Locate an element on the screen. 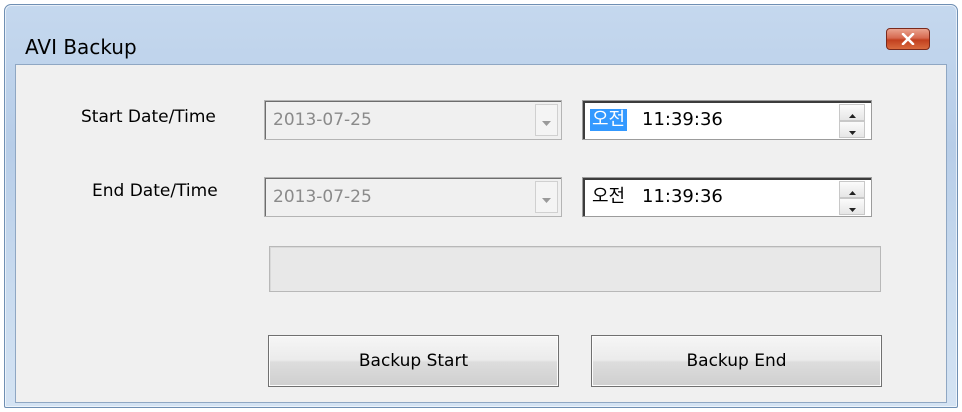  end-date-dropdown-button is located at coordinates (546, 197).